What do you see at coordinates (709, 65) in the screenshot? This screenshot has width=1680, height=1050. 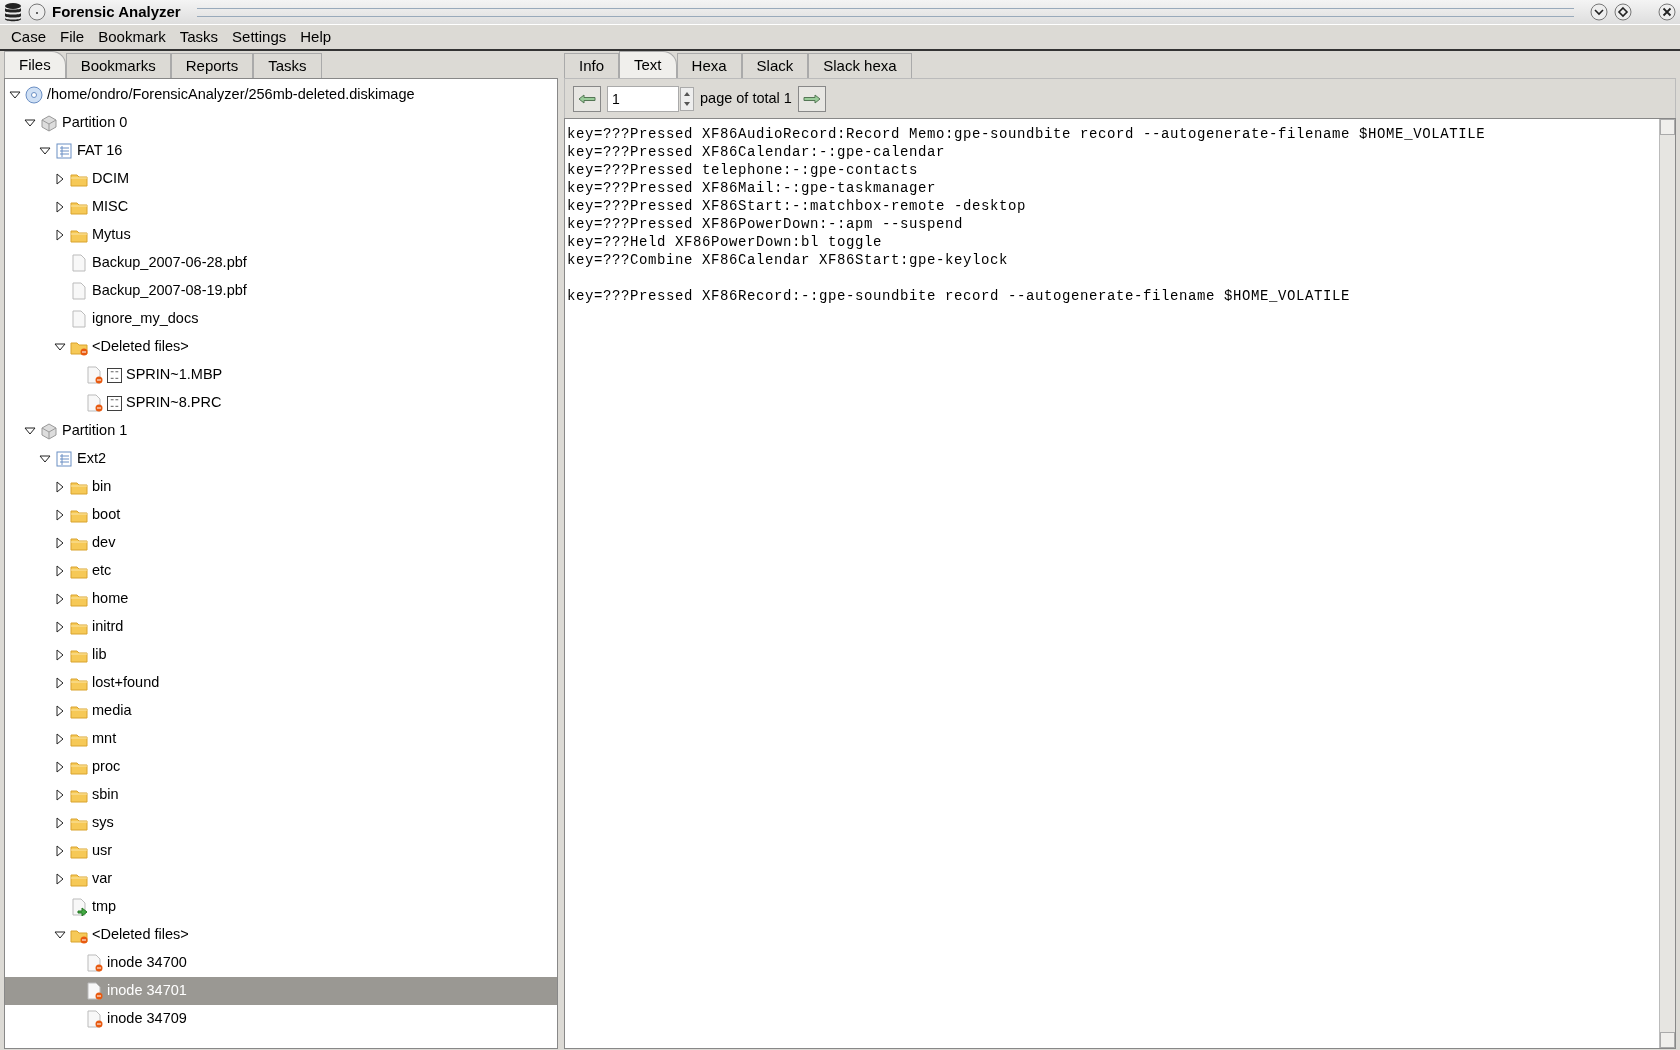 I see `tab: Hexa` at bounding box center [709, 65].